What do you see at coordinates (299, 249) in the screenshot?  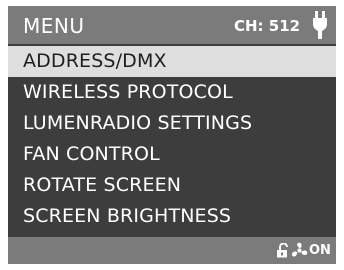 I see `fan-icon` at bounding box center [299, 249].